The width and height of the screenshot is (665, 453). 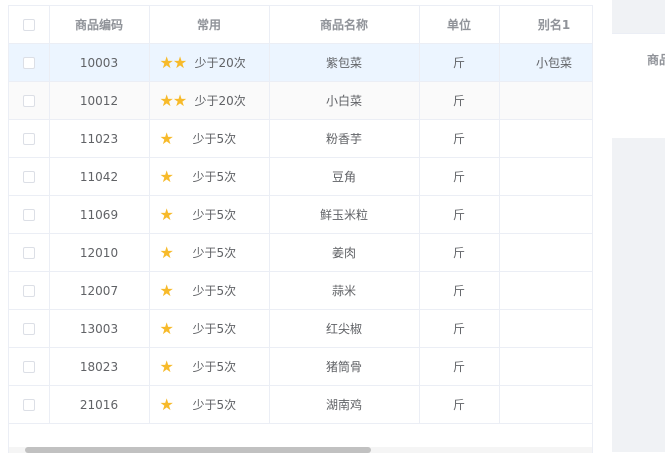 I want to click on code-cell: 18023, so click(x=99, y=367).